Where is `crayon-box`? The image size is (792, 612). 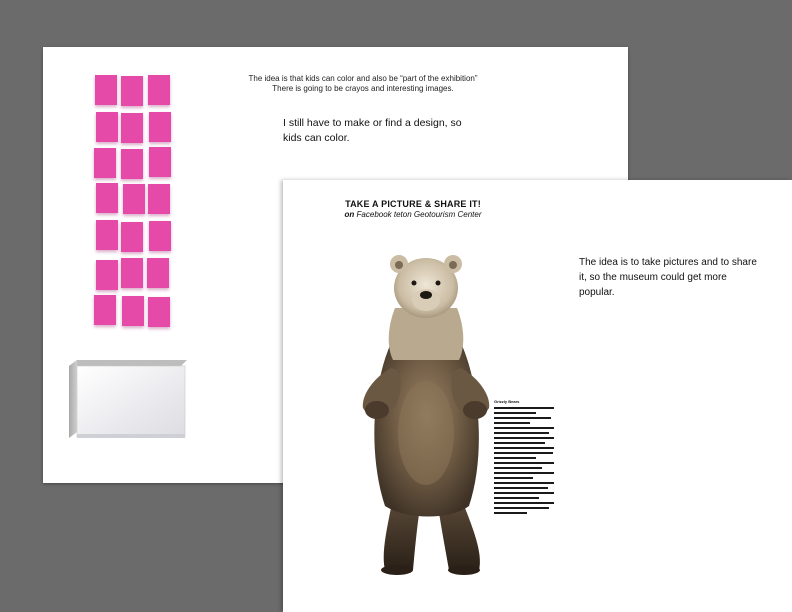
crayon-box is located at coordinates (128, 399).